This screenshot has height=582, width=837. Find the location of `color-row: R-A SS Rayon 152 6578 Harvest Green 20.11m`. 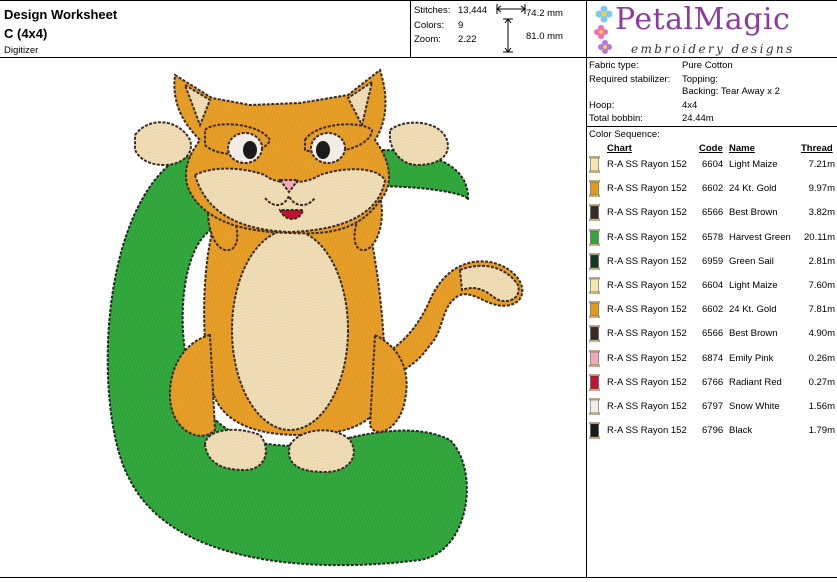

color-row: R-A SS Rayon 152 6578 Harvest Green 20.11m is located at coordinates (712, 237).